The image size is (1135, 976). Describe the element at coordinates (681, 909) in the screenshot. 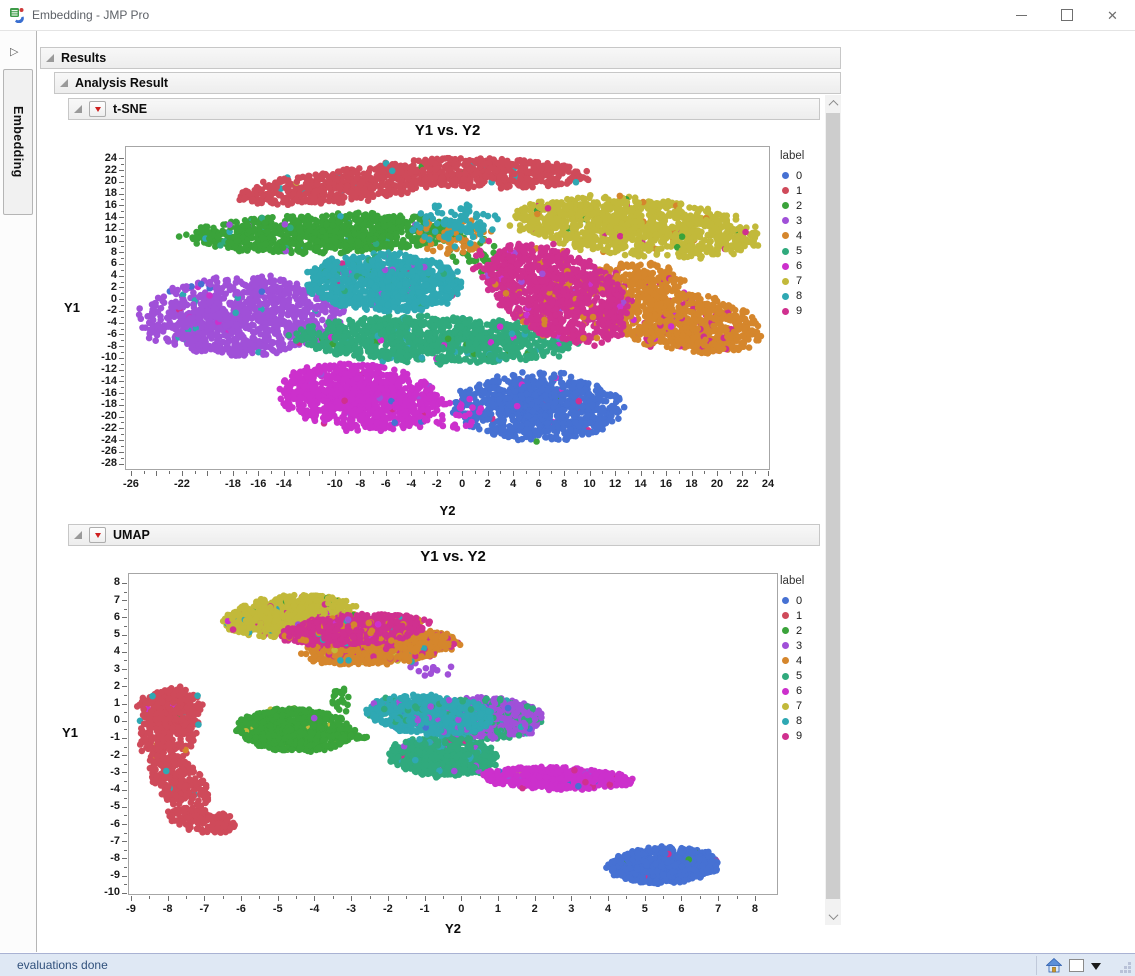

I see `x-tick-label: 6` at that location.